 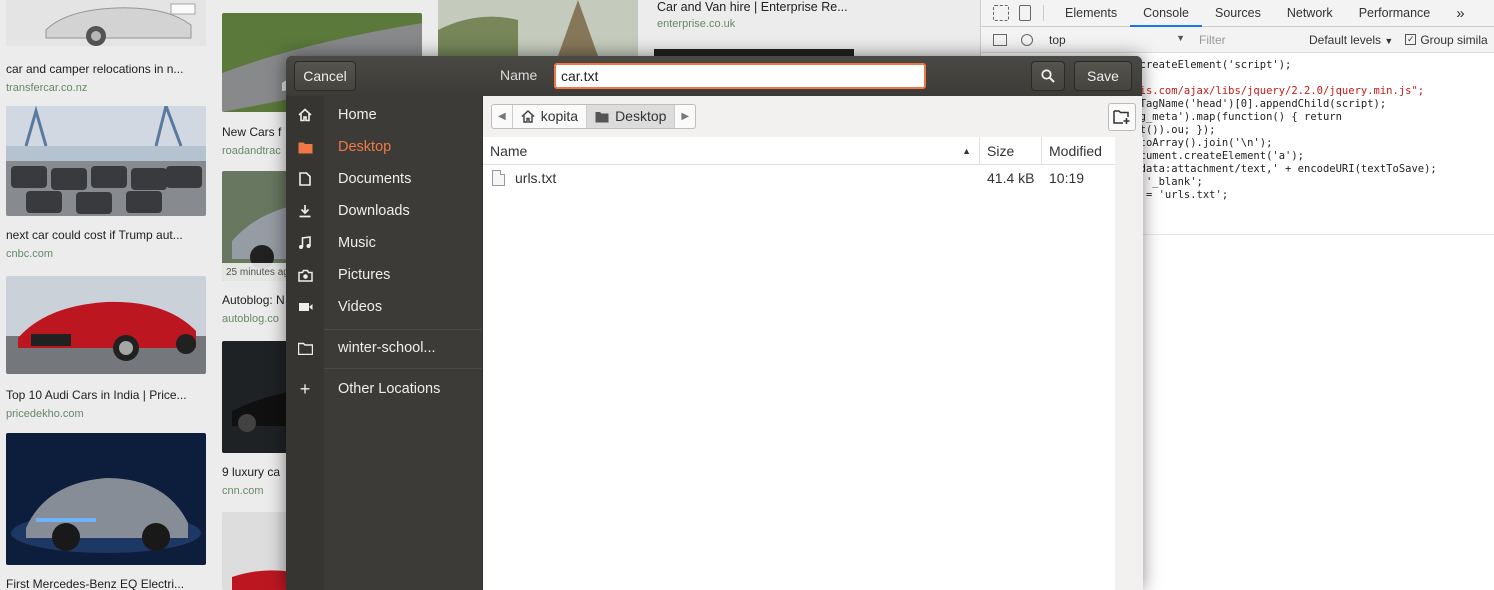 What do you see at coordinates (374, 211) in the screenshot?
I see `sidebar-item-label: Downloads` at bounding box center [374, 211].